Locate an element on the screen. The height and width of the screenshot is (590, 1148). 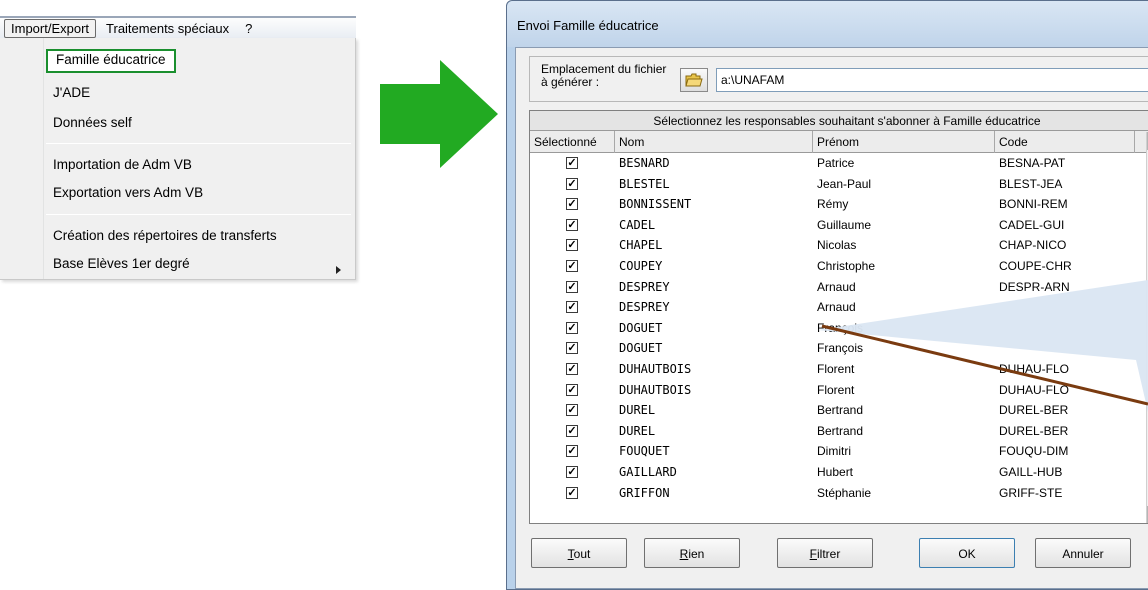
table-row: ✓ GAILLARD Hubert GAILL-HUB is located at coordinates (839, 472).